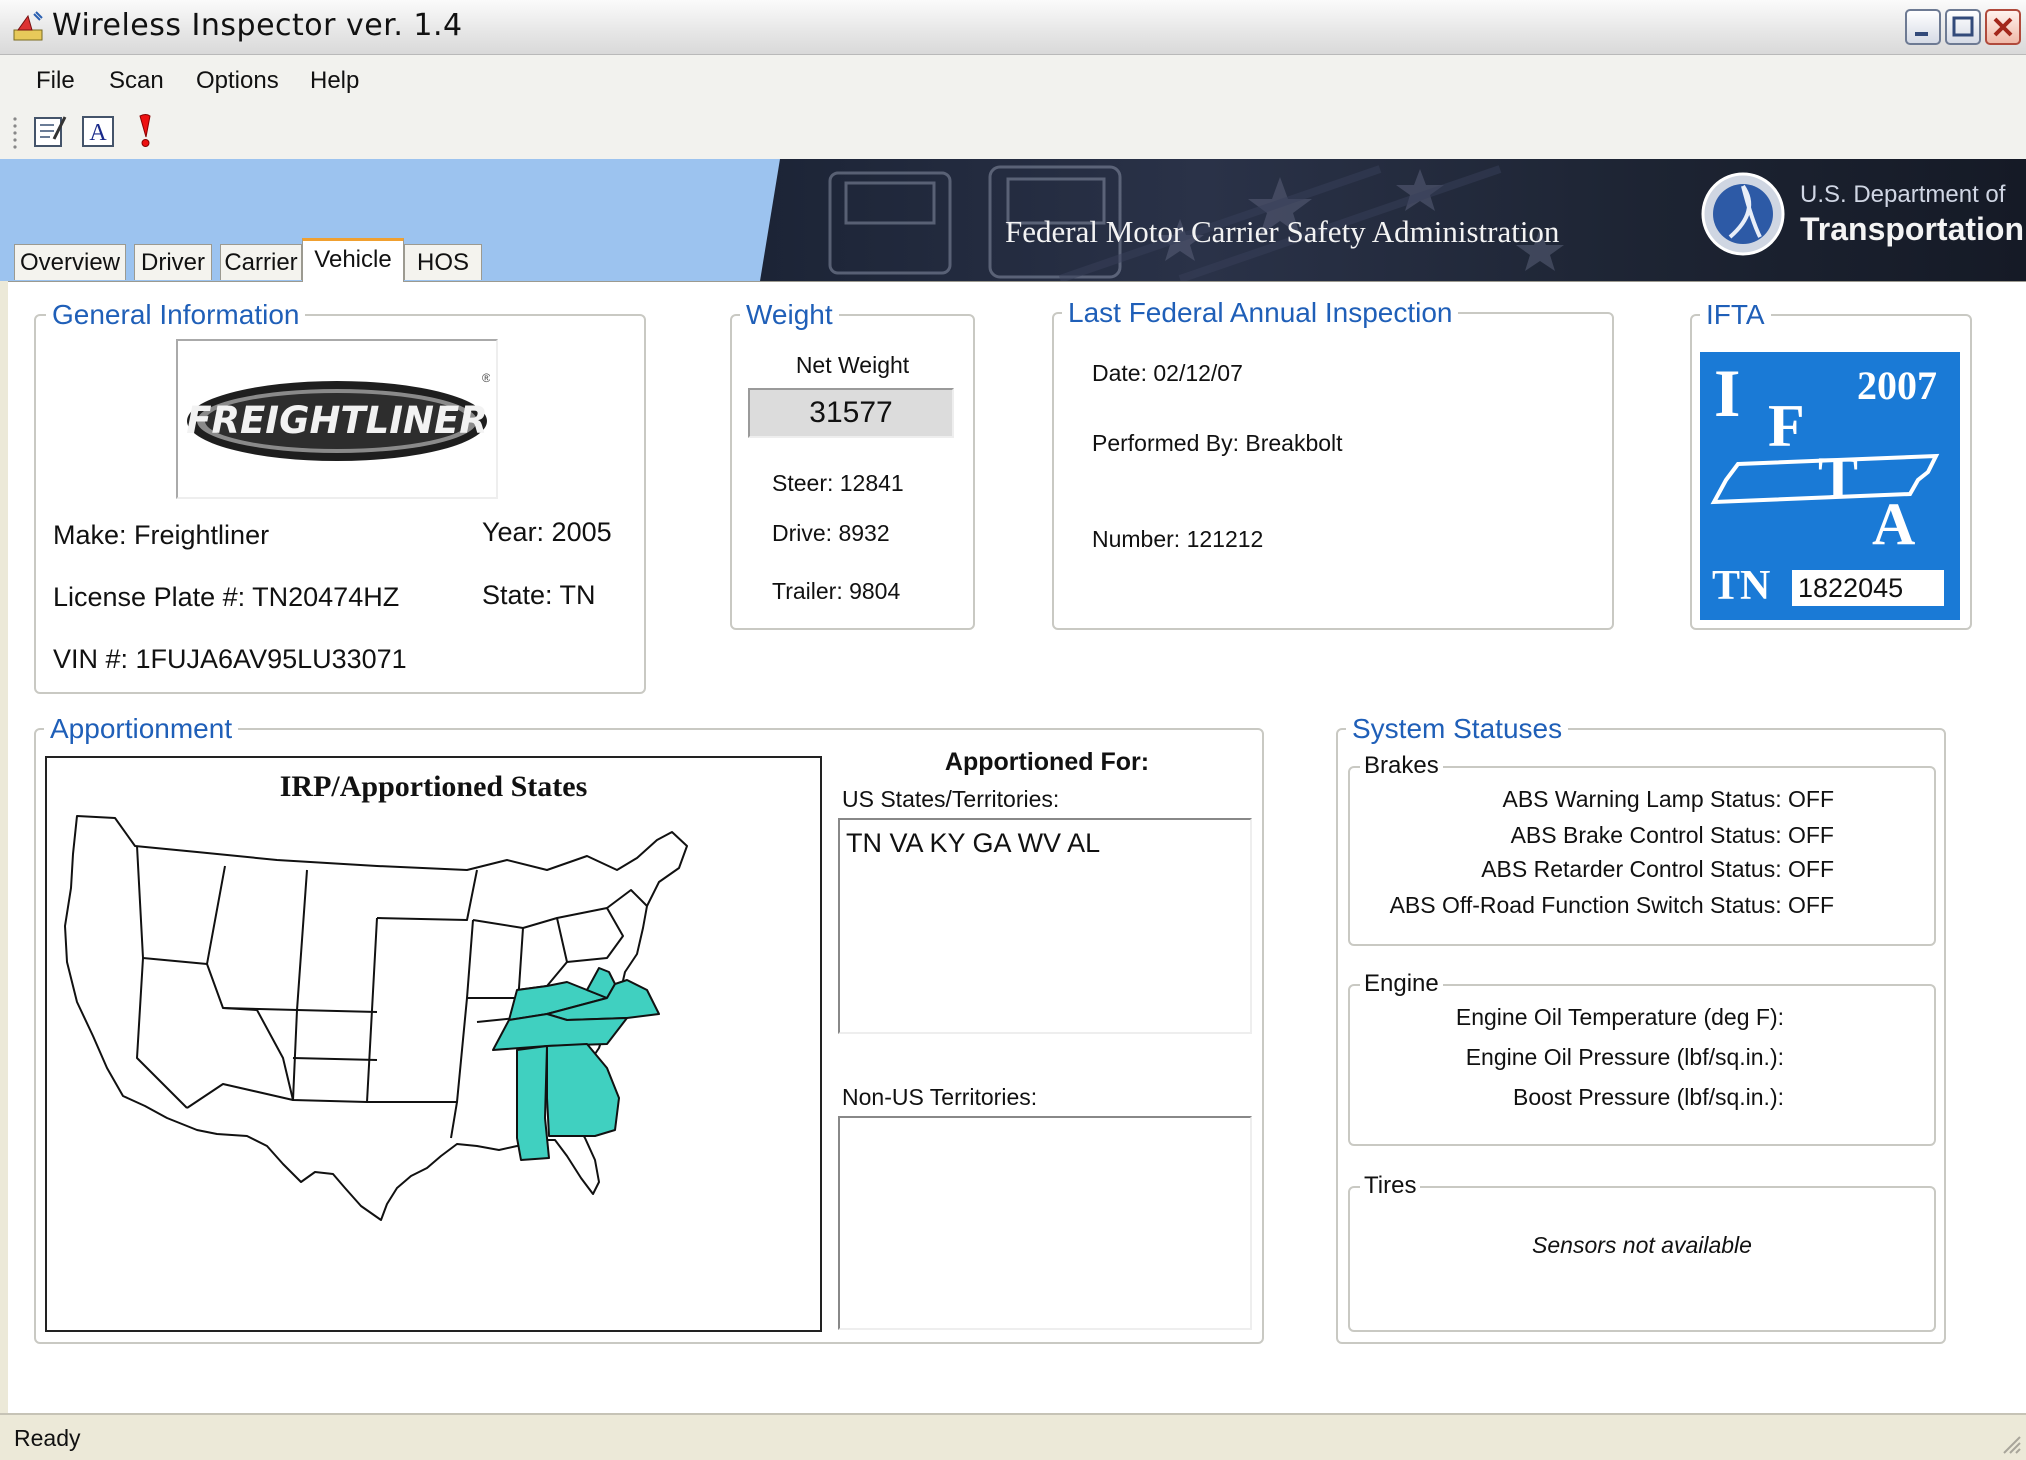 Image resolution: width=2026 pixels, height=1460 pixels. Describe the element at coordinates (1642, 1259) in the screenshot. I see `tires-group` at that location.